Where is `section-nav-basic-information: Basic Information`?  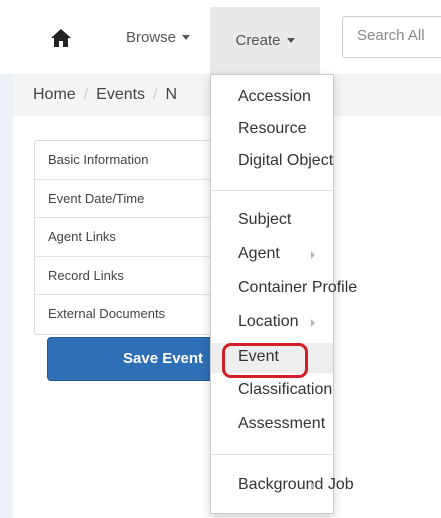
section-nav-basic-information: Basic Information is located at coordinates (134, 160).